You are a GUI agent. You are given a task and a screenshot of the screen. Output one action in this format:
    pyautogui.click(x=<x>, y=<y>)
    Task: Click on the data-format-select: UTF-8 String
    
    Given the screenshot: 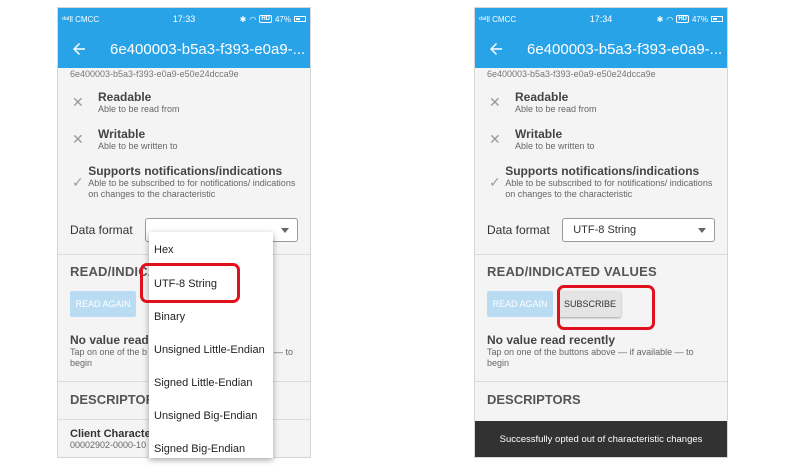 What is the action you would take?
    pyautogui.click(x=638, y=230)
    